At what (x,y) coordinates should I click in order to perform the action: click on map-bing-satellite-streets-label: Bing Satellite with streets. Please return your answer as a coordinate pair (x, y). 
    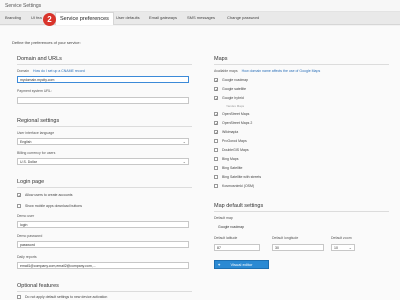
    Looking at the image, I should click on (242, 177).